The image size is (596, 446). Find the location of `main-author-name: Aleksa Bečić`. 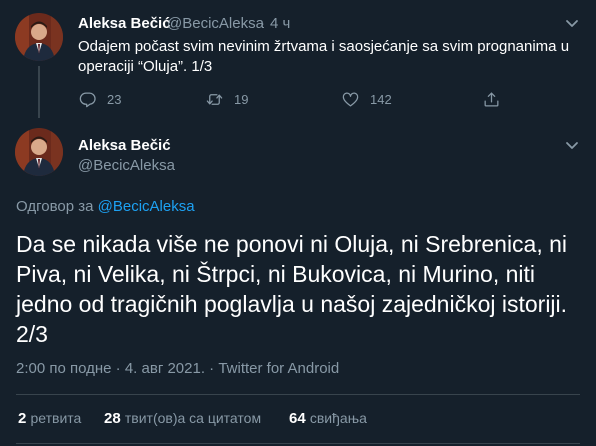

main-author-name: Aleksa Bečić is located at coordinates (124, 145).